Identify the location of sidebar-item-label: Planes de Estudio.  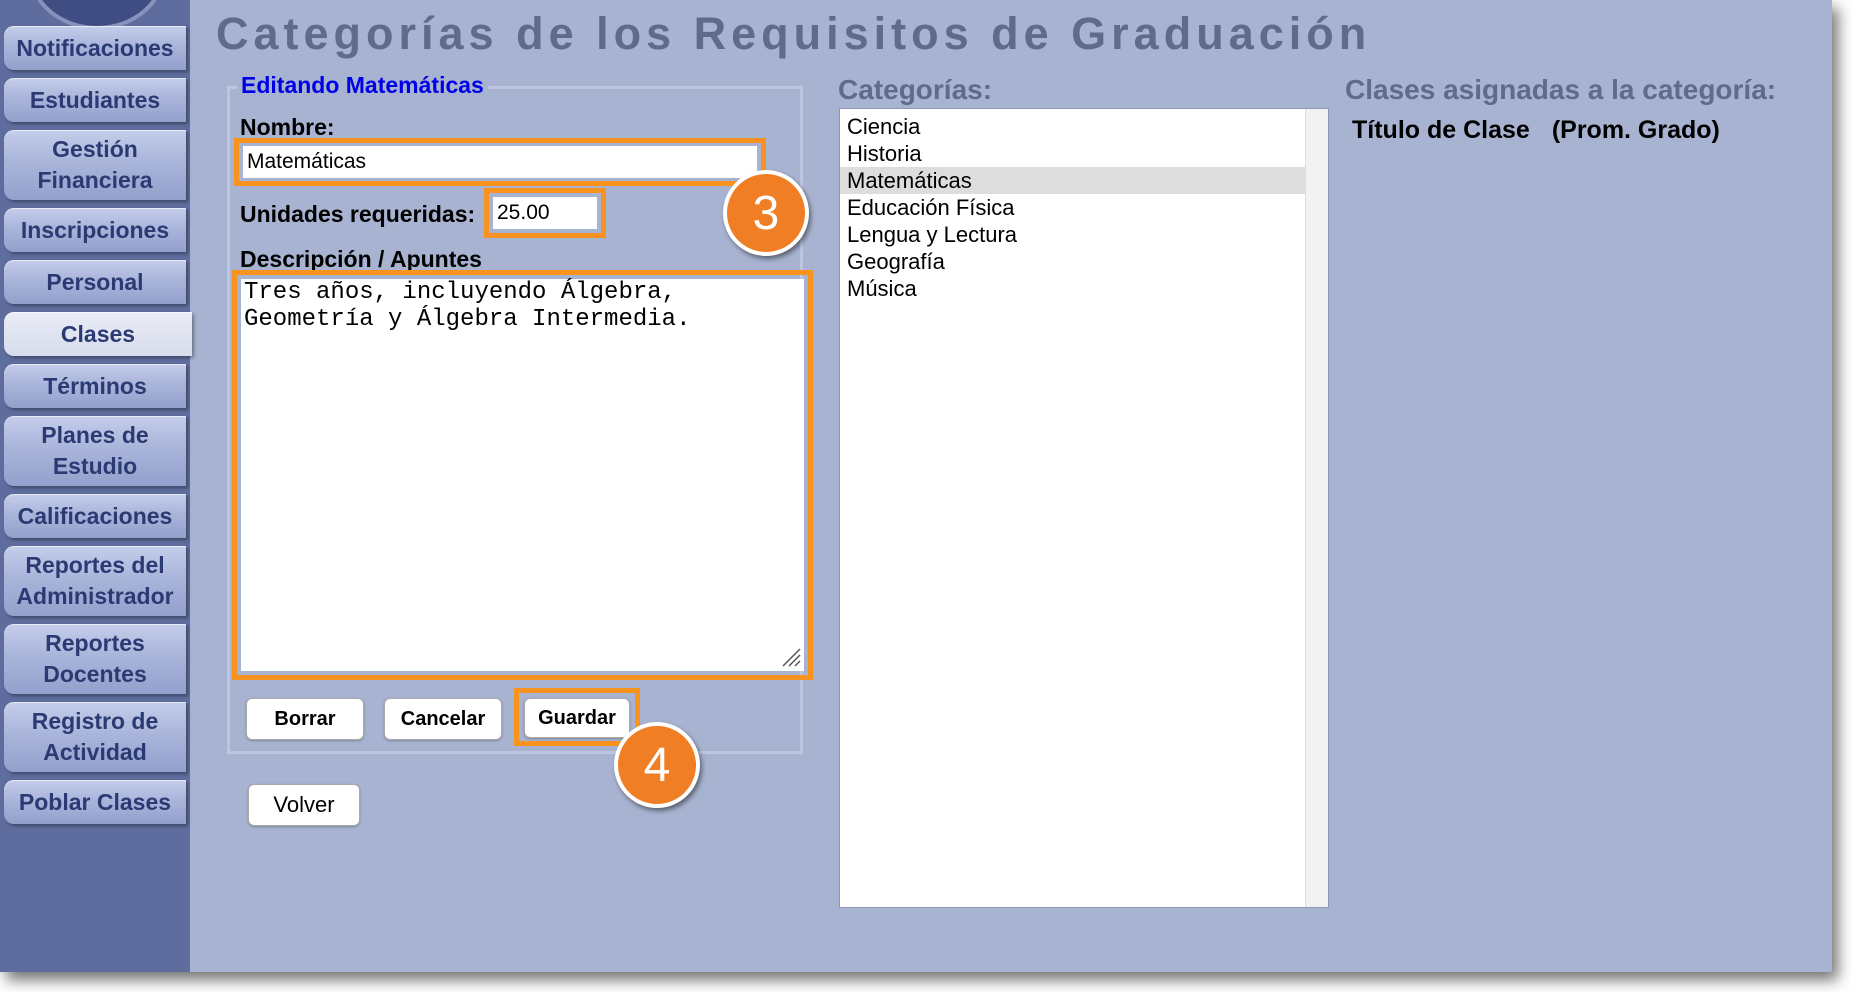
(95, 450).